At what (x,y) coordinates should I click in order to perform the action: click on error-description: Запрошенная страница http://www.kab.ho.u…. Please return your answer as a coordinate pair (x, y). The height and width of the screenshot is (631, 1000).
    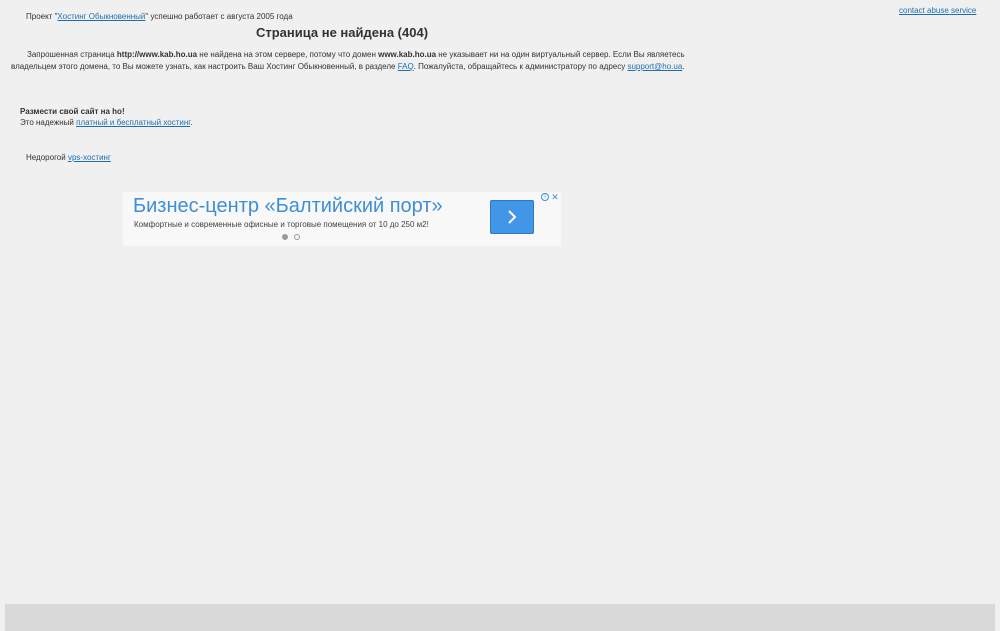
    Looking at the image, I should click on (351, 61).